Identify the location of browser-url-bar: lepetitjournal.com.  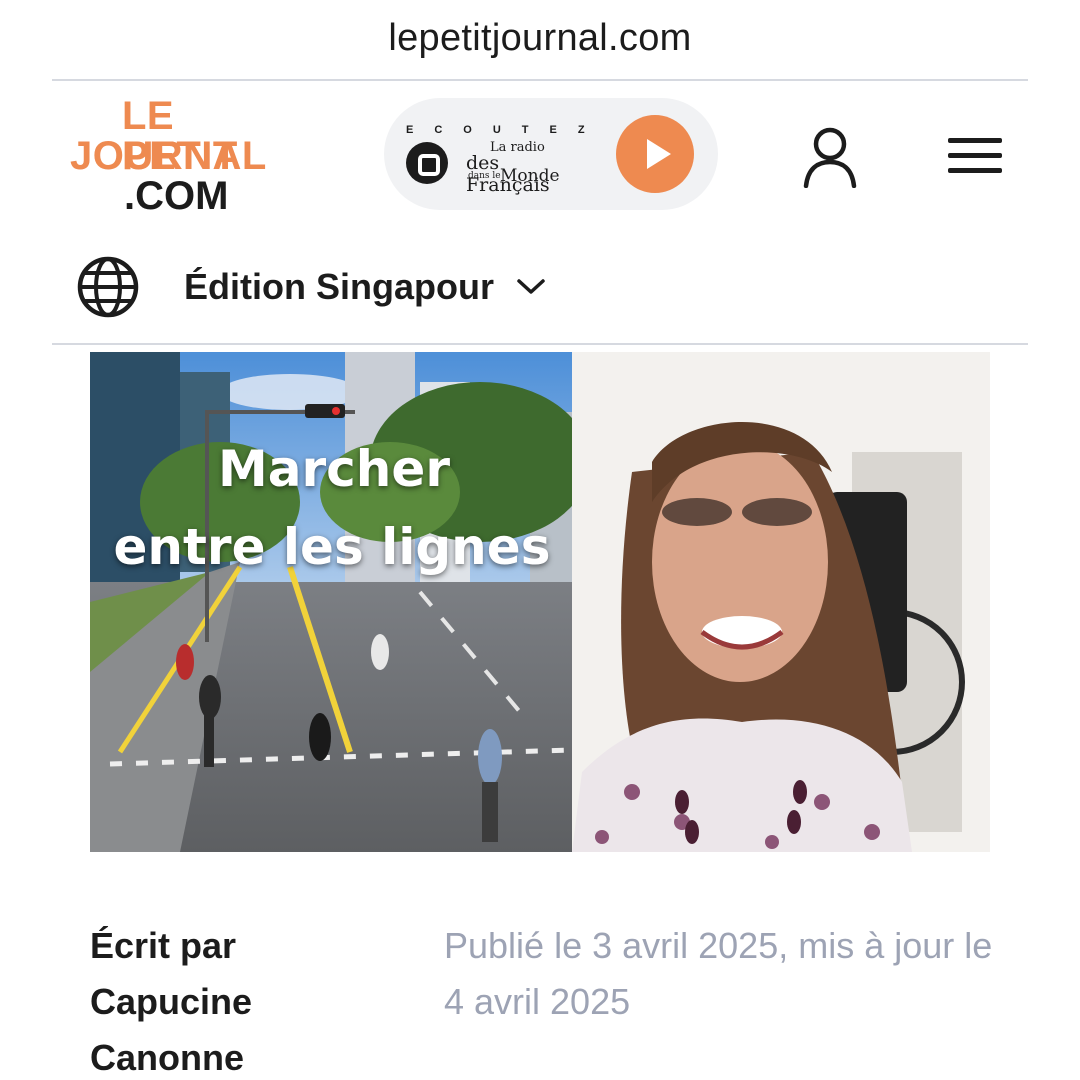
(540, 40).